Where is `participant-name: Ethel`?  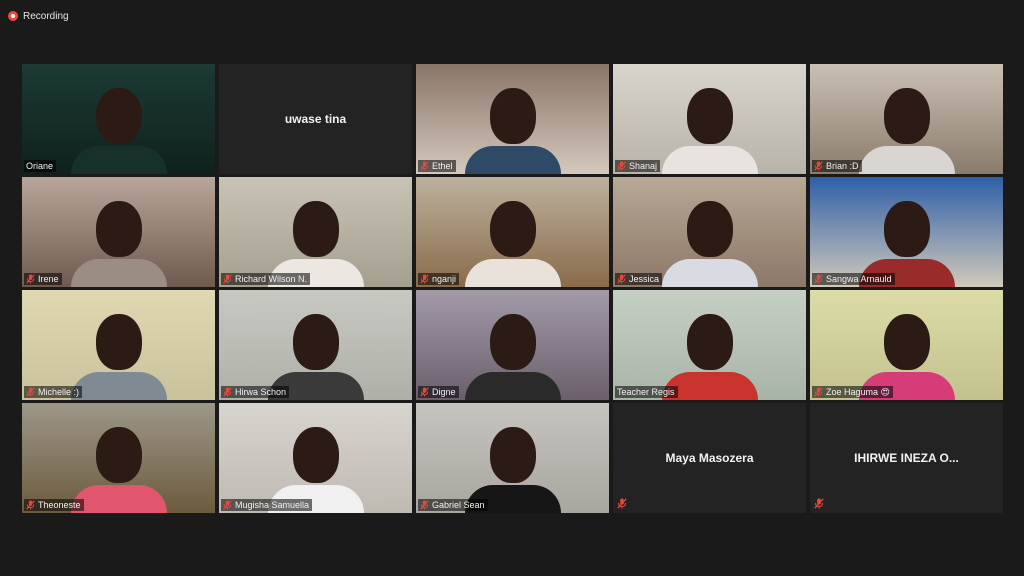
participant-name: Ethel is located at coordinates (442, 166).